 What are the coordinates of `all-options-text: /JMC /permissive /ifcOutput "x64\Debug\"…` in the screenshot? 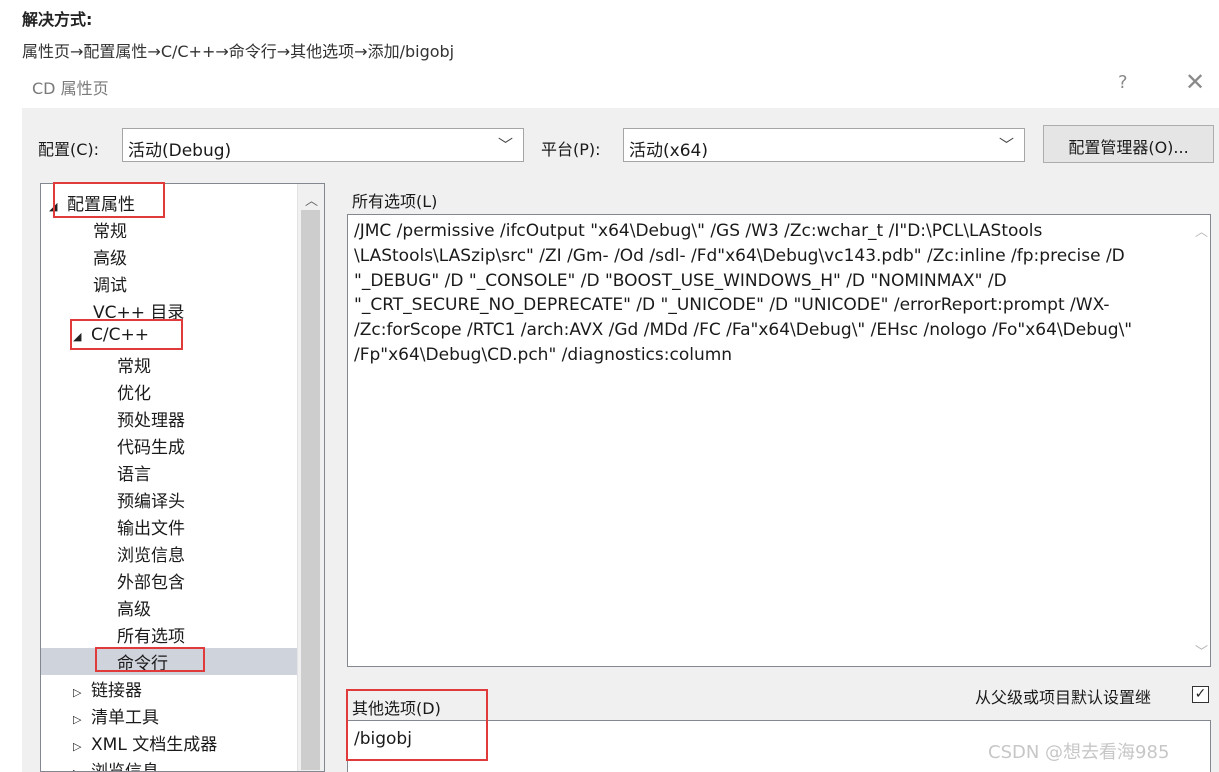 It's located at (743, 293).